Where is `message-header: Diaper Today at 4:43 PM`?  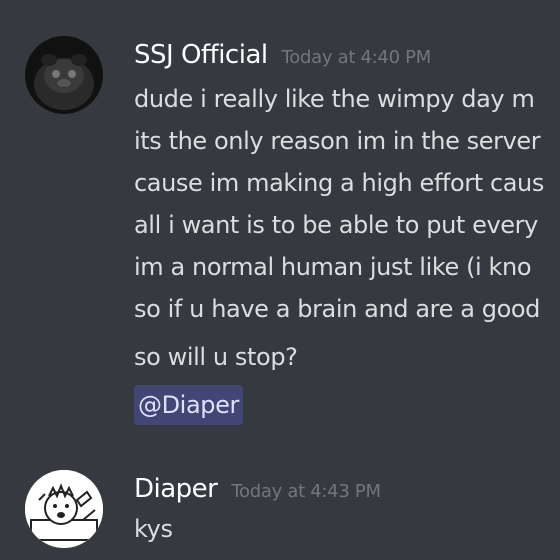 message-header: Diaper Today at 4:43 PM is located at coordinates (257, 489).